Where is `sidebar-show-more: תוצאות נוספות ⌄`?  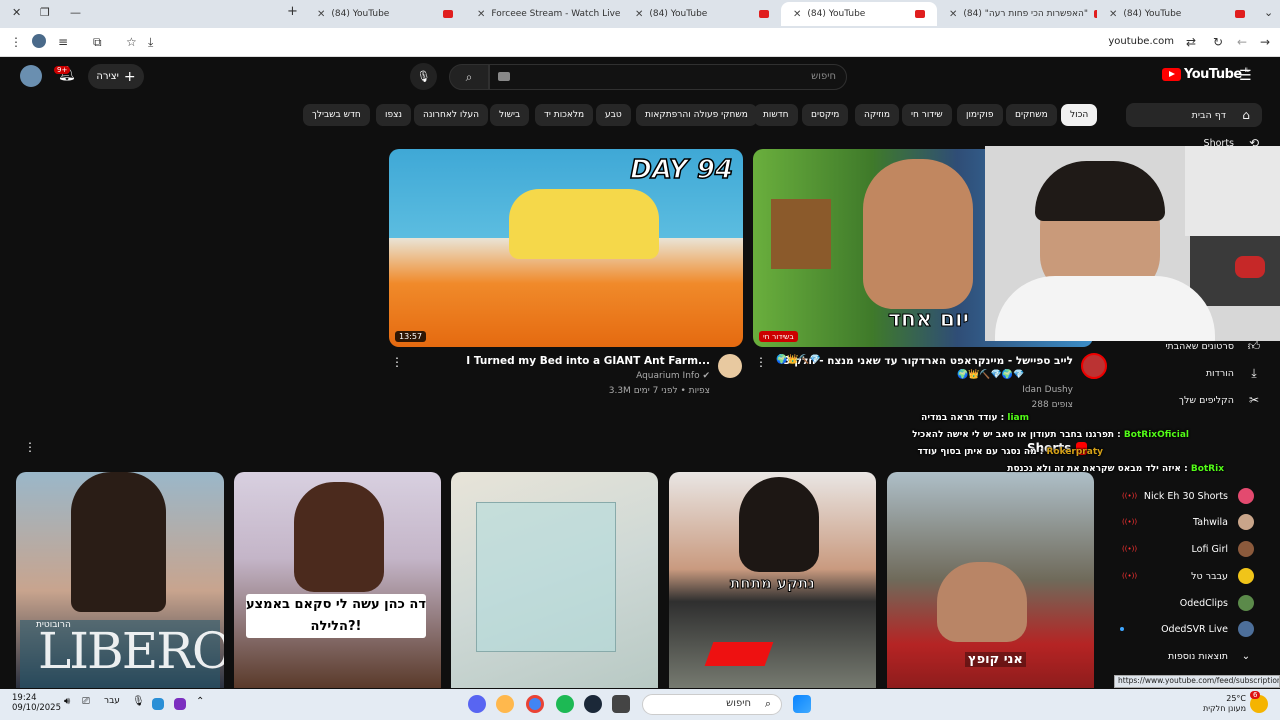 sidebar-show-more: תוצאות נוספות ⌄ is located at coordinates (1179, 656).